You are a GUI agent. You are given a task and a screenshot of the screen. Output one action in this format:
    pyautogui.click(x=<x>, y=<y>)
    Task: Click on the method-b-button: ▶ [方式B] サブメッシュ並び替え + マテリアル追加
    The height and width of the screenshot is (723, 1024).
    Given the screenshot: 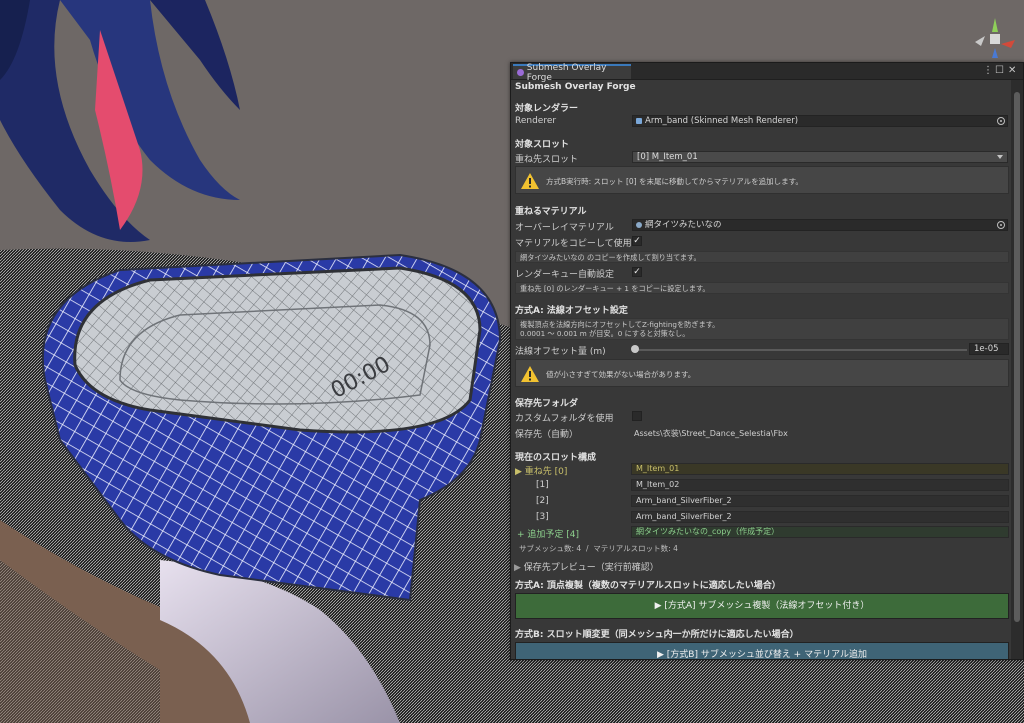 What is the action you would take?
    pyautogui.click(x=762, y=650)
    